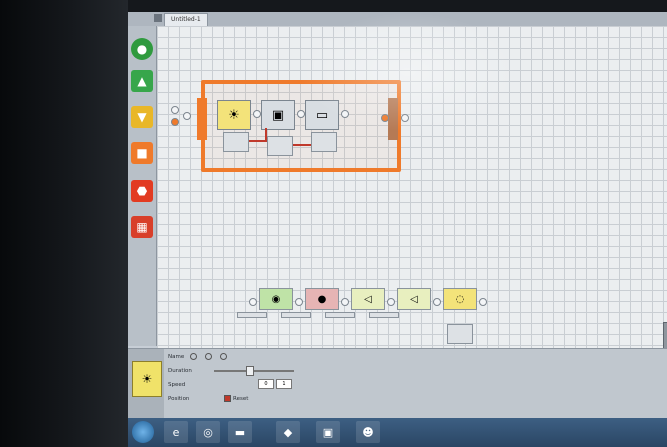  I want to click on prop-row-duration: Duration, so click(180, 371).